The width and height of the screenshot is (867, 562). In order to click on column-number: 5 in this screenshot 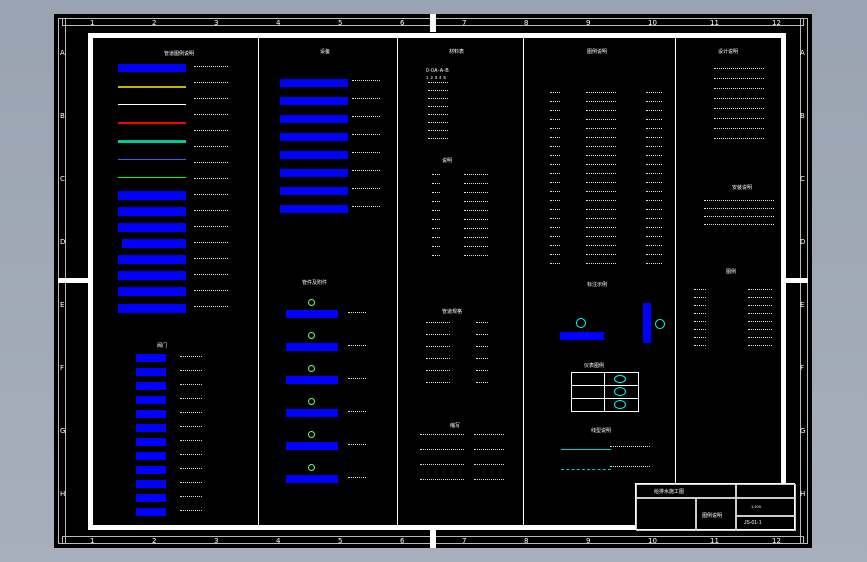, I will do `click(340, 23)`.